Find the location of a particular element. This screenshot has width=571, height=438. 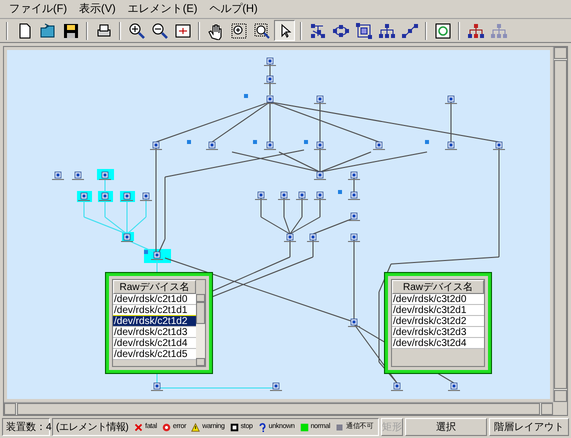

box-layout-icon is located at coordinates (363, 31).